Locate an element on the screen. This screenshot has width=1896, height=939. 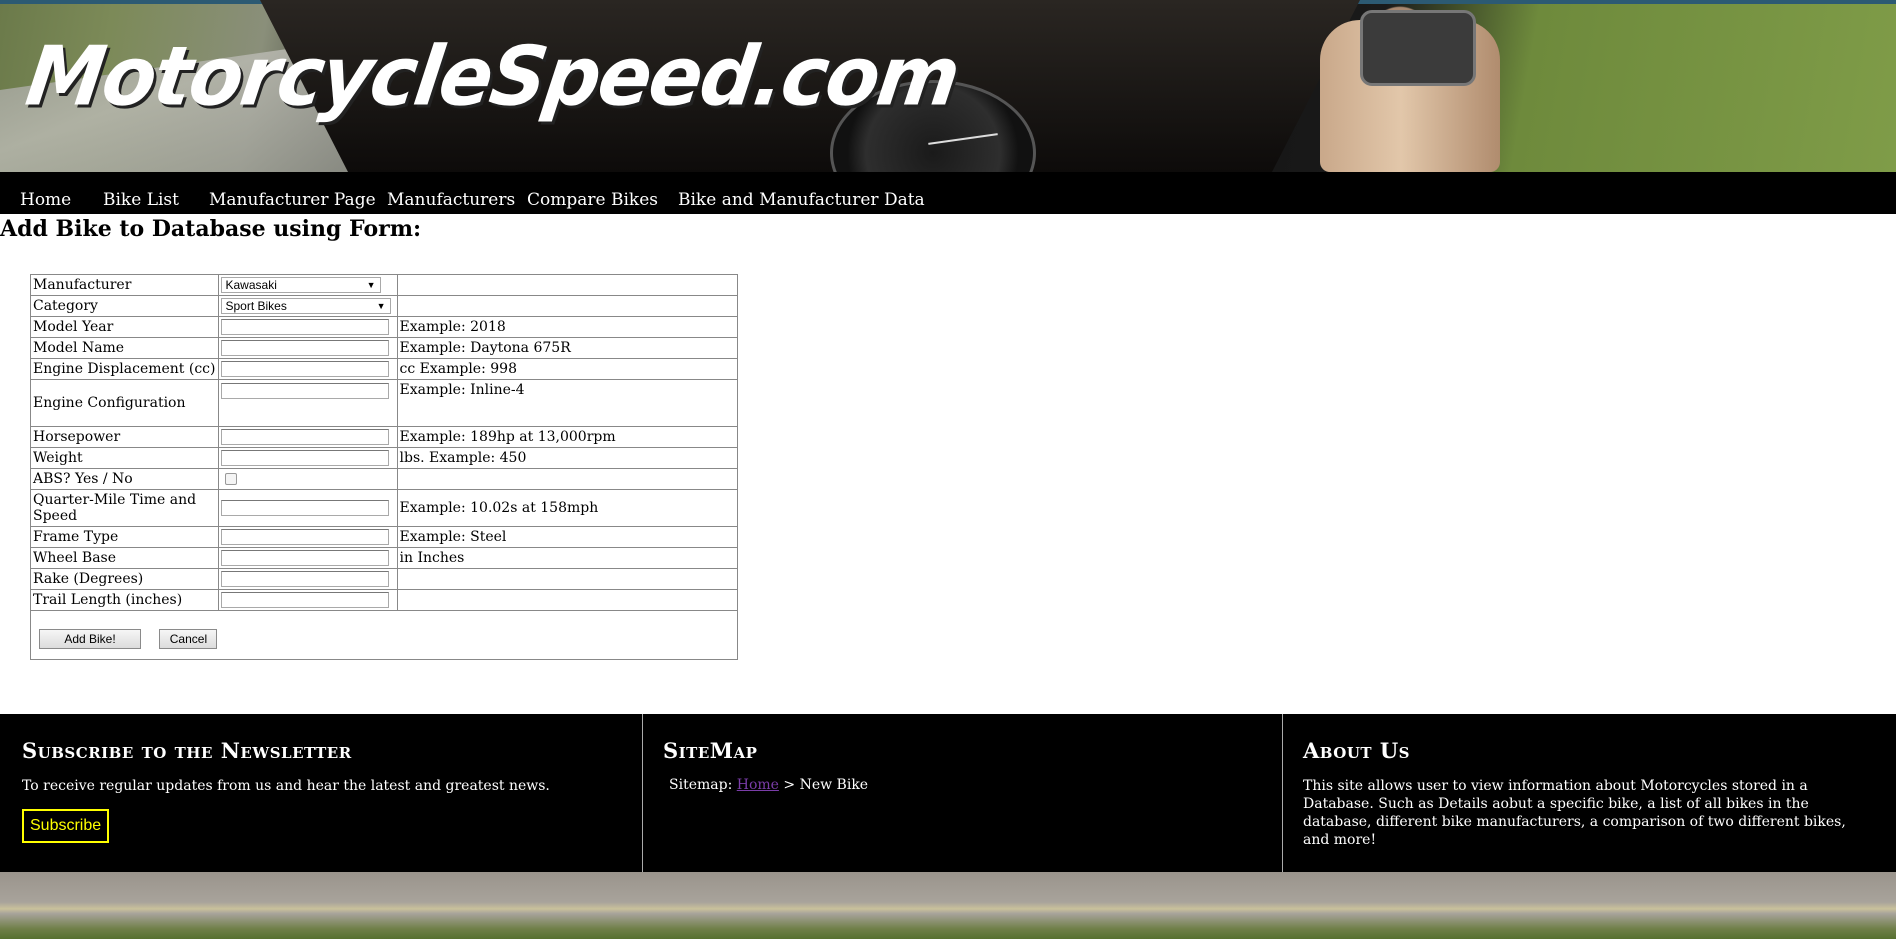
model-name-note: Example: Daytona 675R is located at coordinates (567, 348).